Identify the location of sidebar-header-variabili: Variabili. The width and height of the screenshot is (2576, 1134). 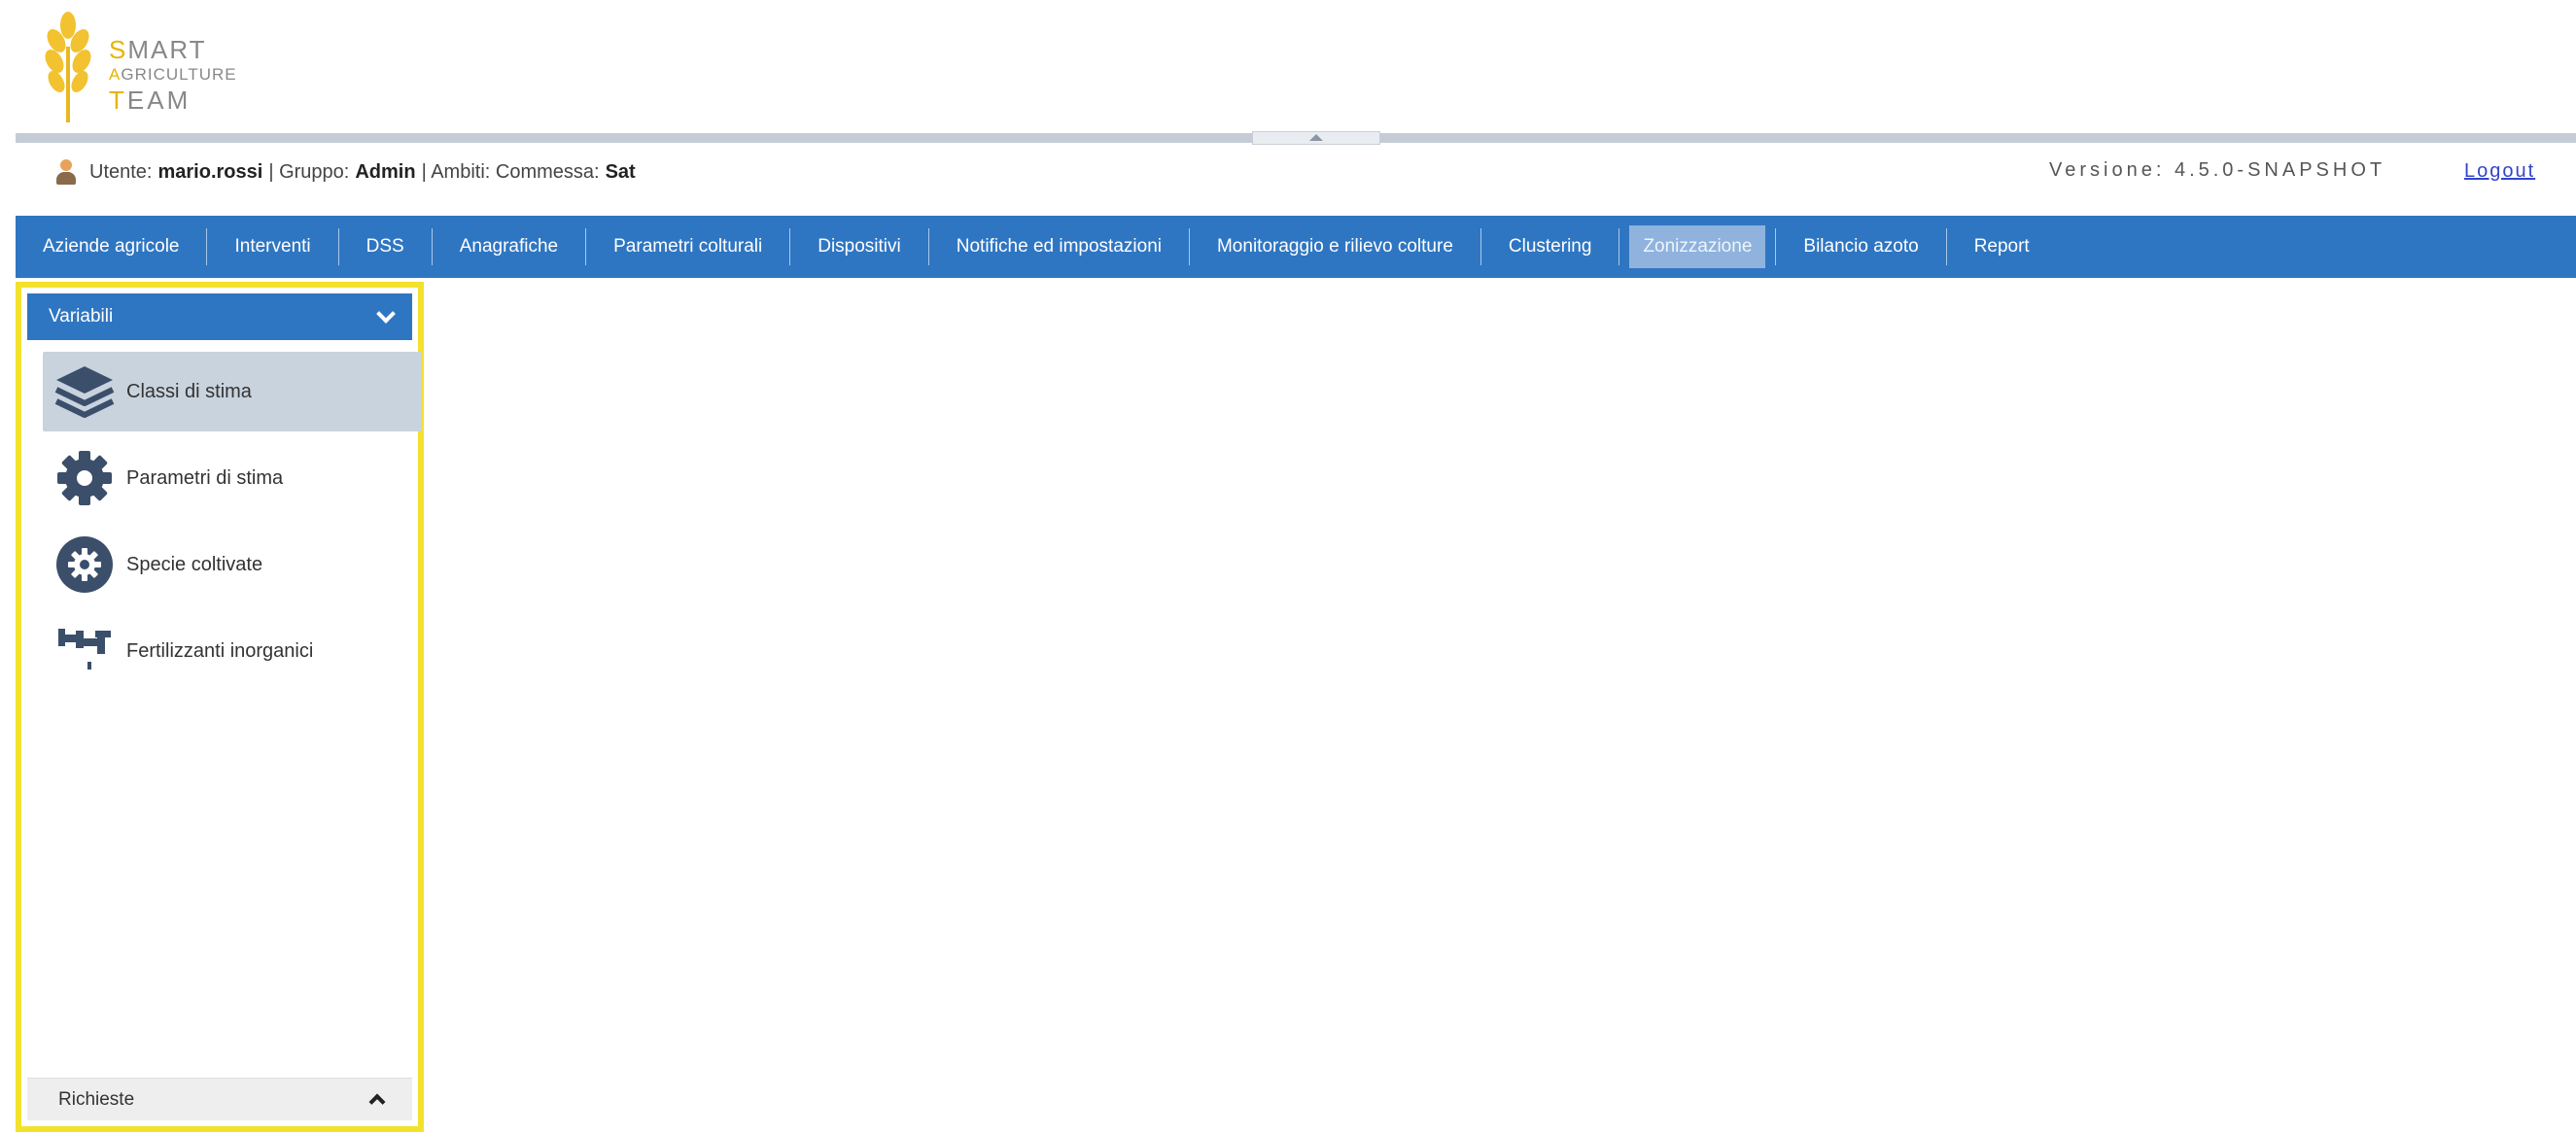
(219, 316).